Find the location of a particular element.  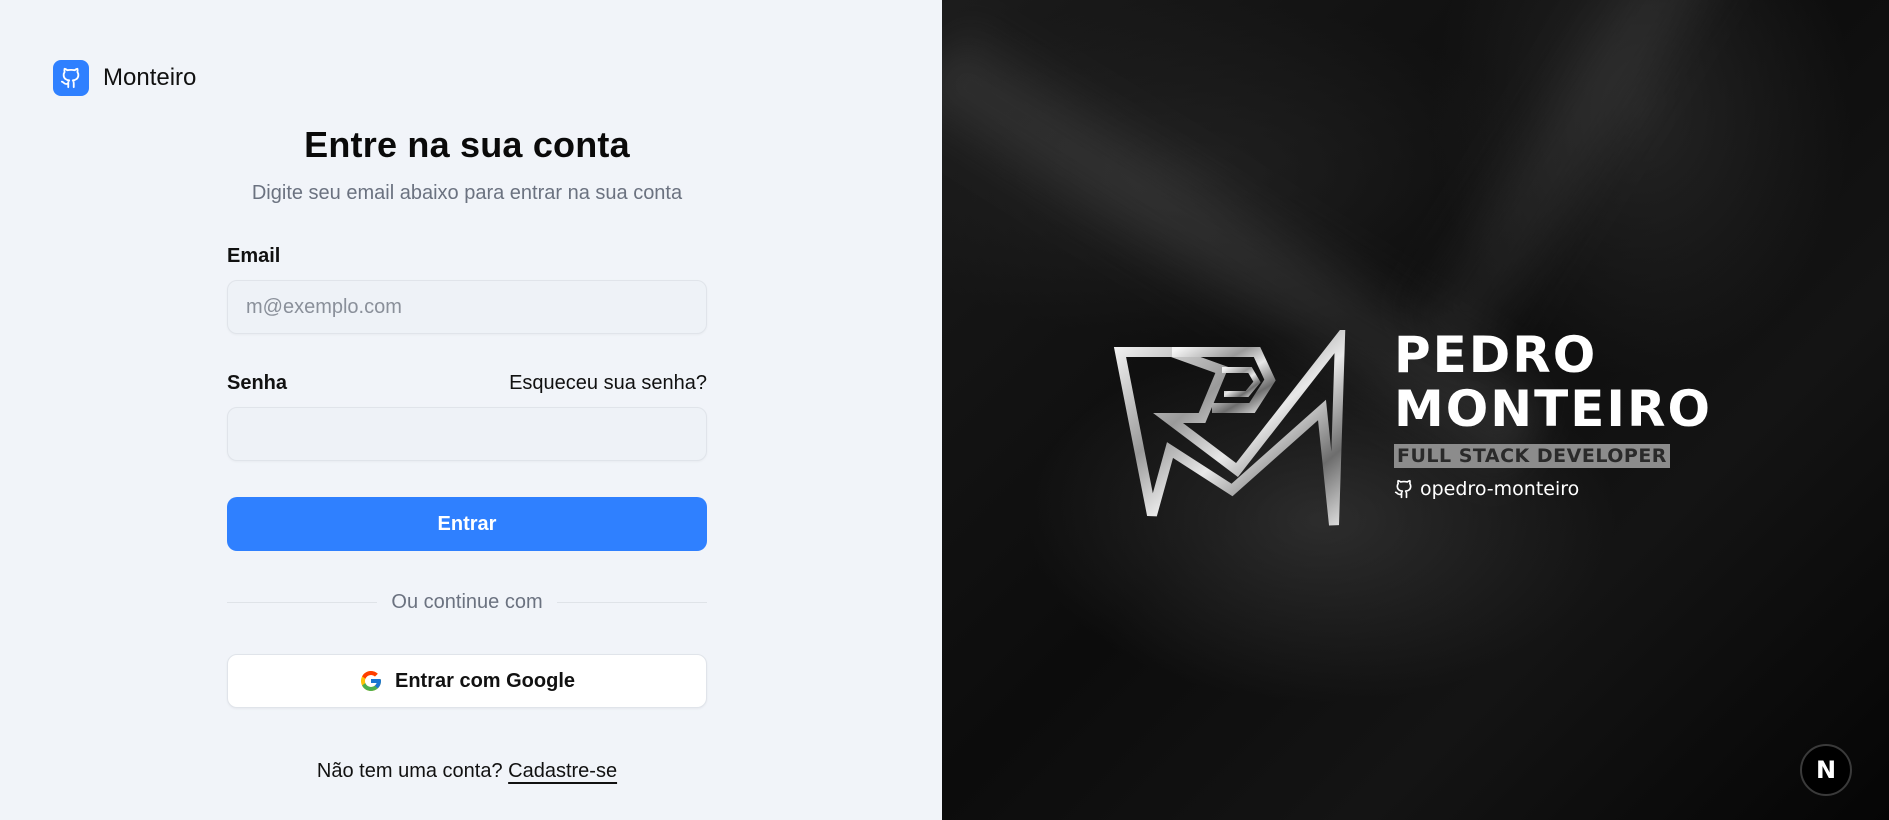

email-field is located at coordinates (467, 307).